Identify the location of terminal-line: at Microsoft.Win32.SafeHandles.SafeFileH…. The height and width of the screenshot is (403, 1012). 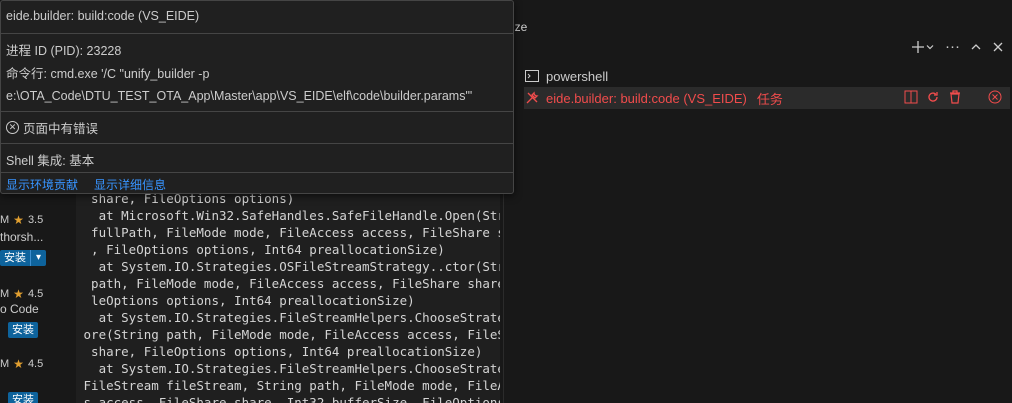
(288, 215).